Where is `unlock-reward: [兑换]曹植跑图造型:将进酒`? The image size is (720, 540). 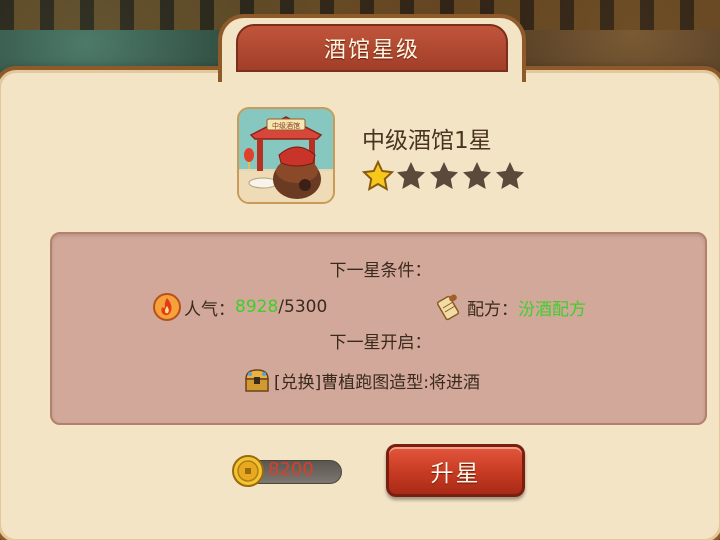 unlock-reward: [兑换]曹植跑图造型:将进酒 is located at coordinates (361, 380).